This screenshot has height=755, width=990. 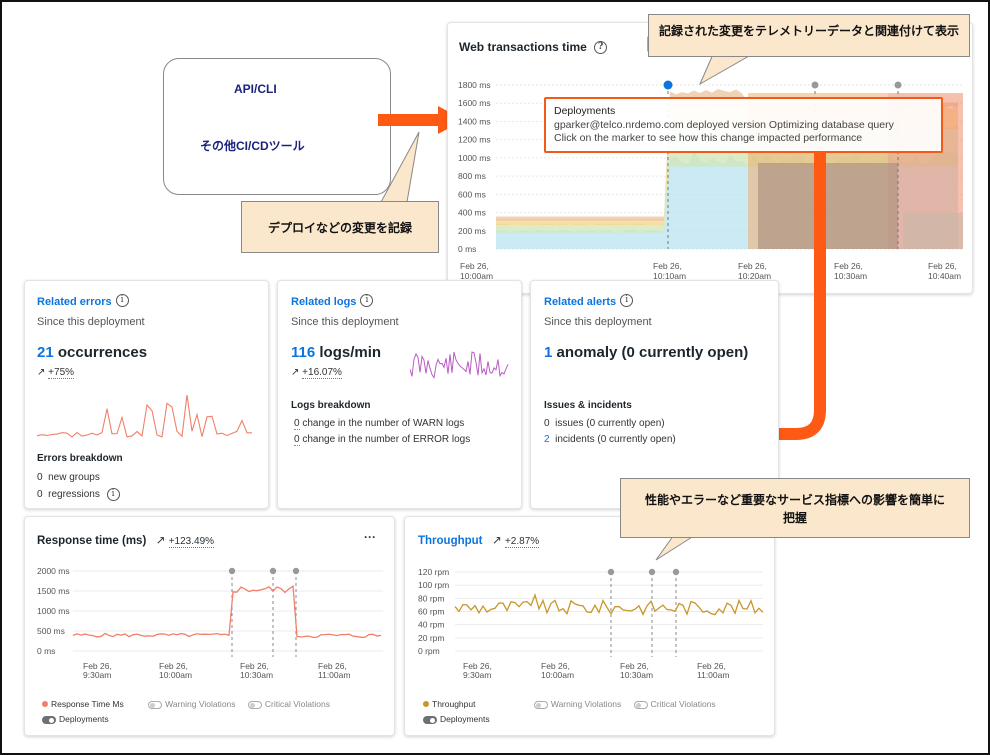 I want to click on issues-incidents-title: Issues & incidents, so click(x=588, y=405).